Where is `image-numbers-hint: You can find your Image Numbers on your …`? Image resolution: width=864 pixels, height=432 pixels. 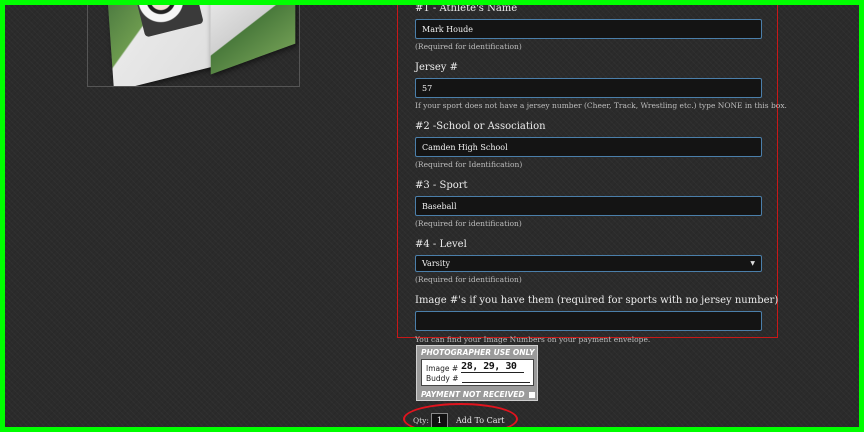 image-numbers-hint: You can find your Image Numbers on your … is located at coordinates (533, 339).